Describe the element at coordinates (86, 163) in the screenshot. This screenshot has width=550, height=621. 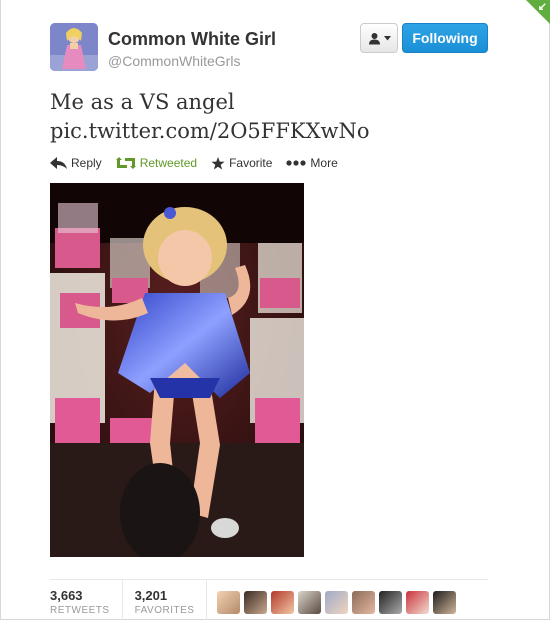
I see `reply-label: Reply` at that location.